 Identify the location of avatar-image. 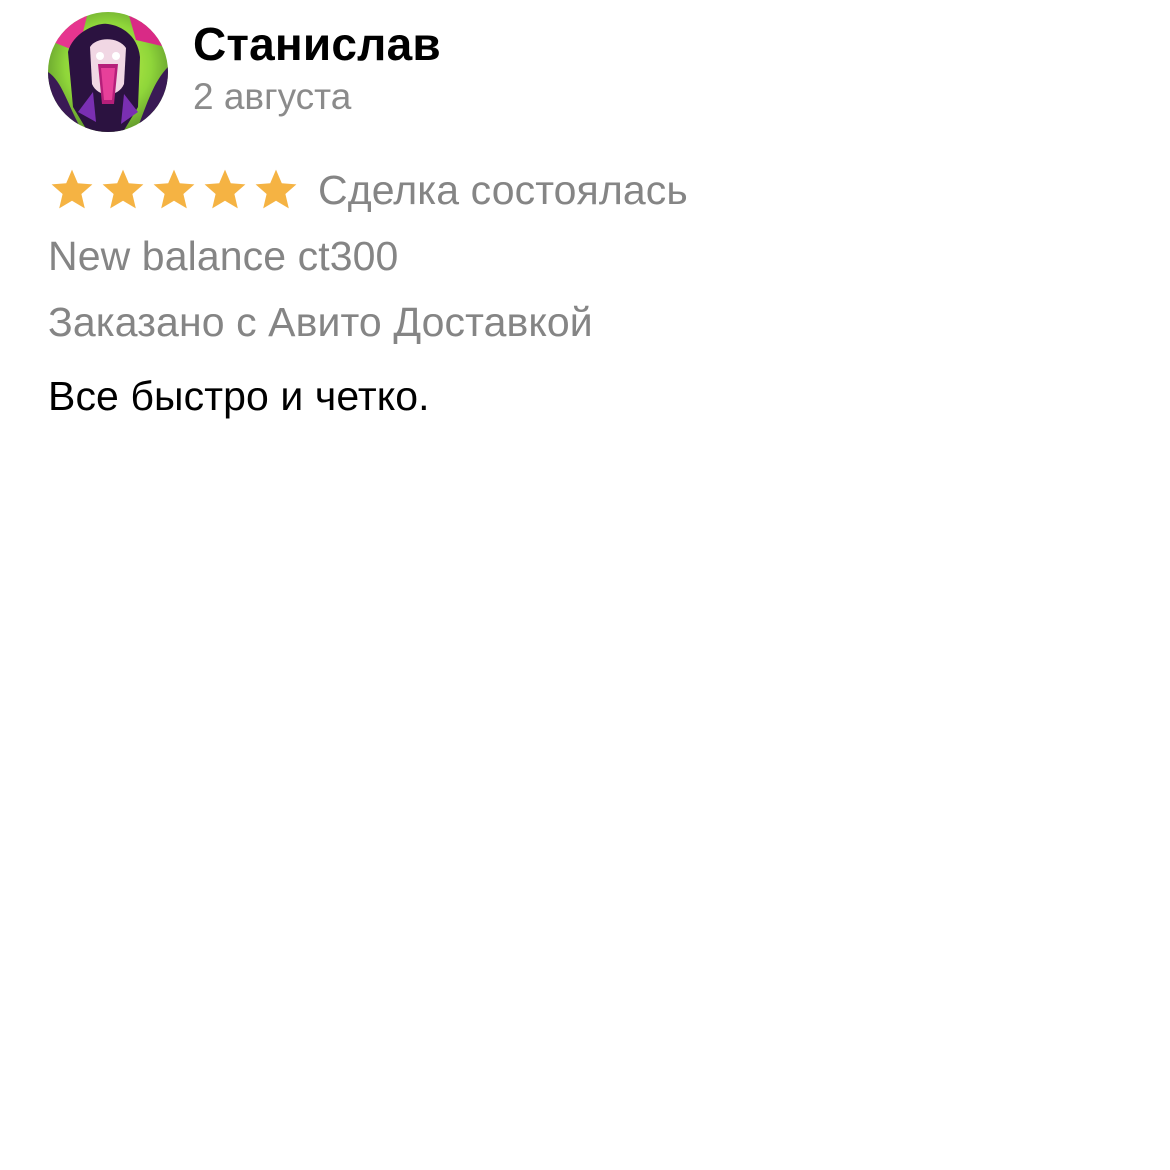
(108, 72).